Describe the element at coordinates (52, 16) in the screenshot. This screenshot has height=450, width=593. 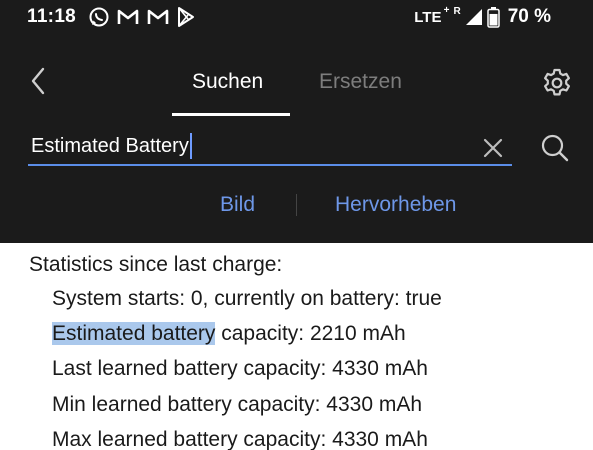
I see `clock: 11:18` at that location.